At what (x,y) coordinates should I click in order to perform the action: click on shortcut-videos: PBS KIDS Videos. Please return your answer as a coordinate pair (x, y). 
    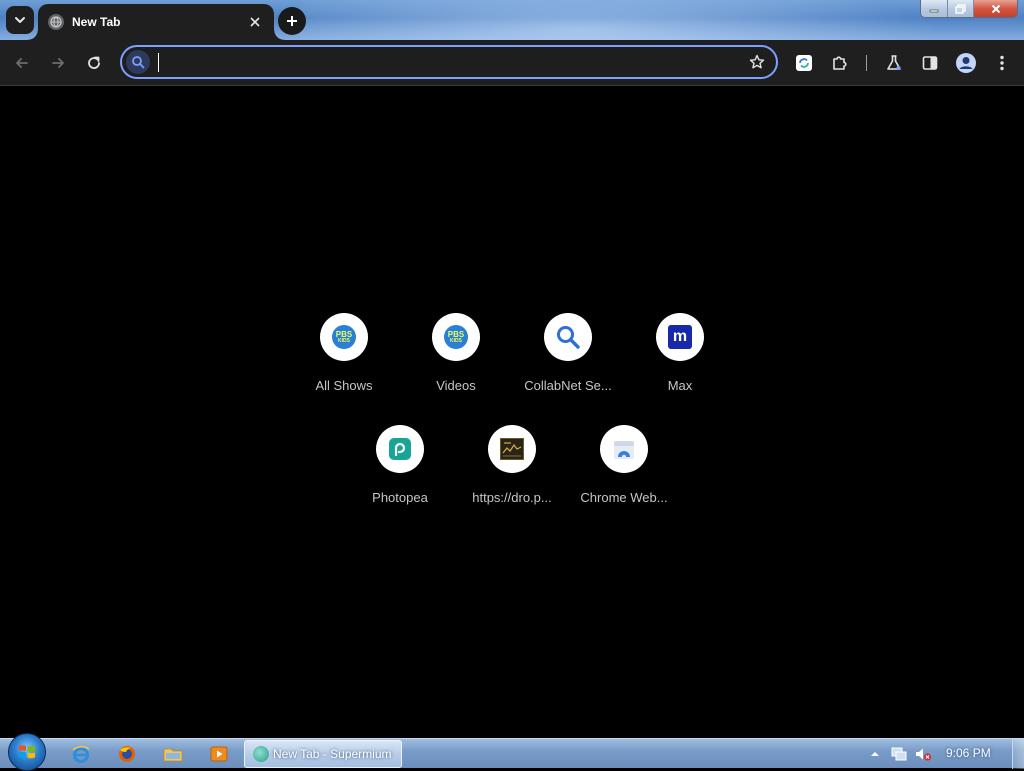
    Looking at the image, I should click on (456, 367).